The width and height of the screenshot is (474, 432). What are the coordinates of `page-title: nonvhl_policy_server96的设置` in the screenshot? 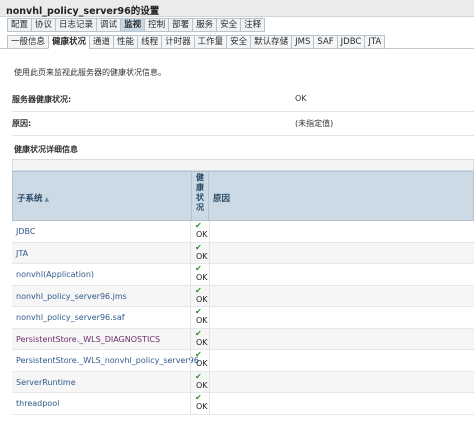 It's located at (83, 11).